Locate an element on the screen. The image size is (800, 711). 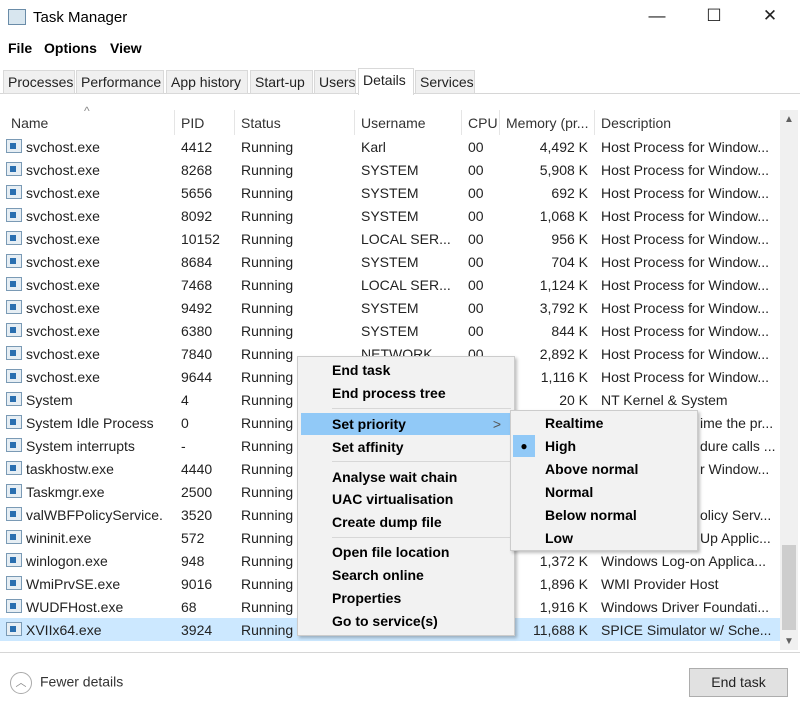
menu-item-end-task: End task is located at coordinates (406, 370).